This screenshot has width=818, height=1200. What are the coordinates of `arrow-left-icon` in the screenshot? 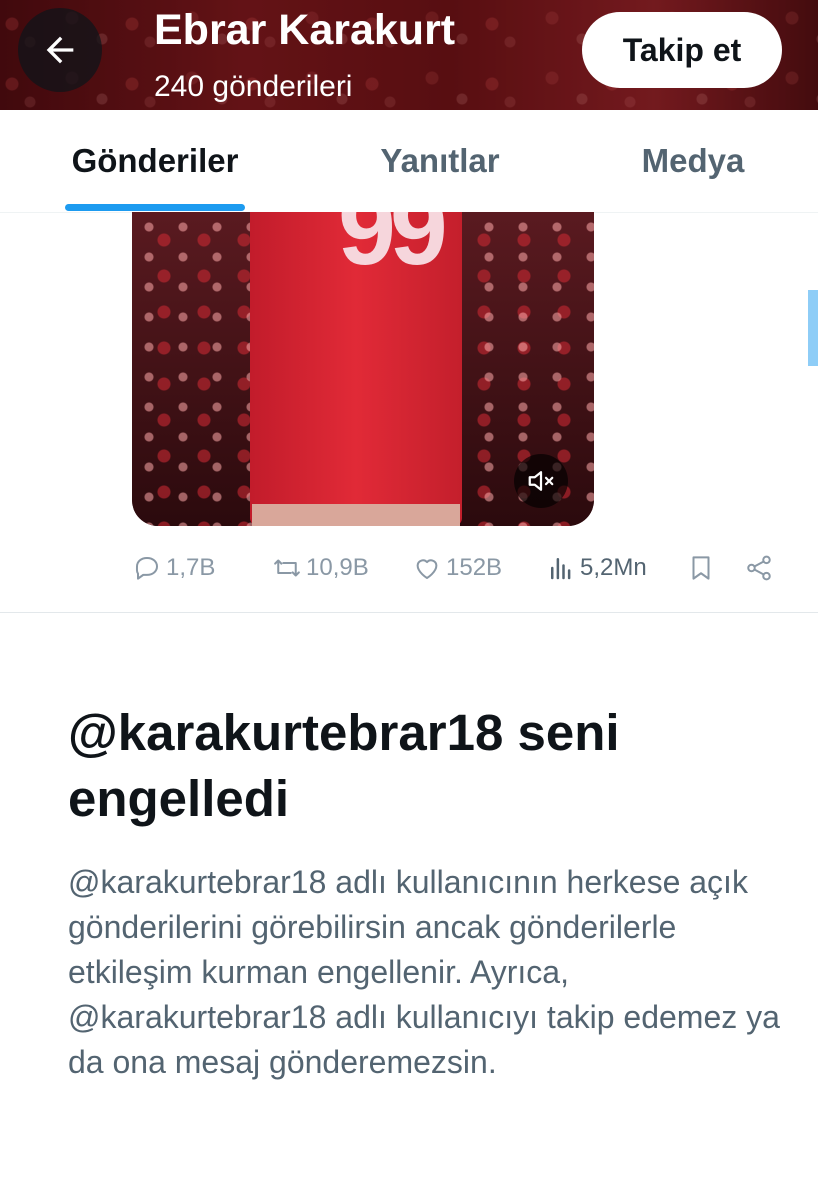 It's located at (60, 50).